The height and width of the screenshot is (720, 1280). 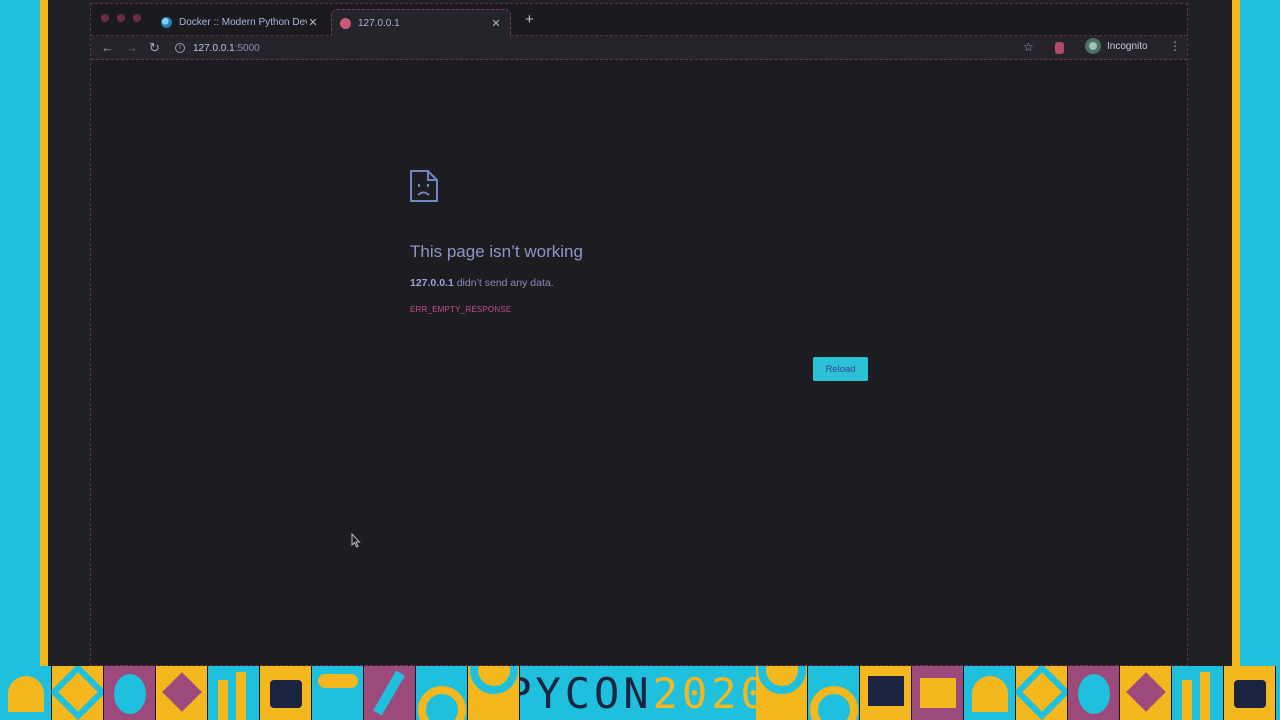 I want to click on banner-tile-dots, so click(x=338, y=693).